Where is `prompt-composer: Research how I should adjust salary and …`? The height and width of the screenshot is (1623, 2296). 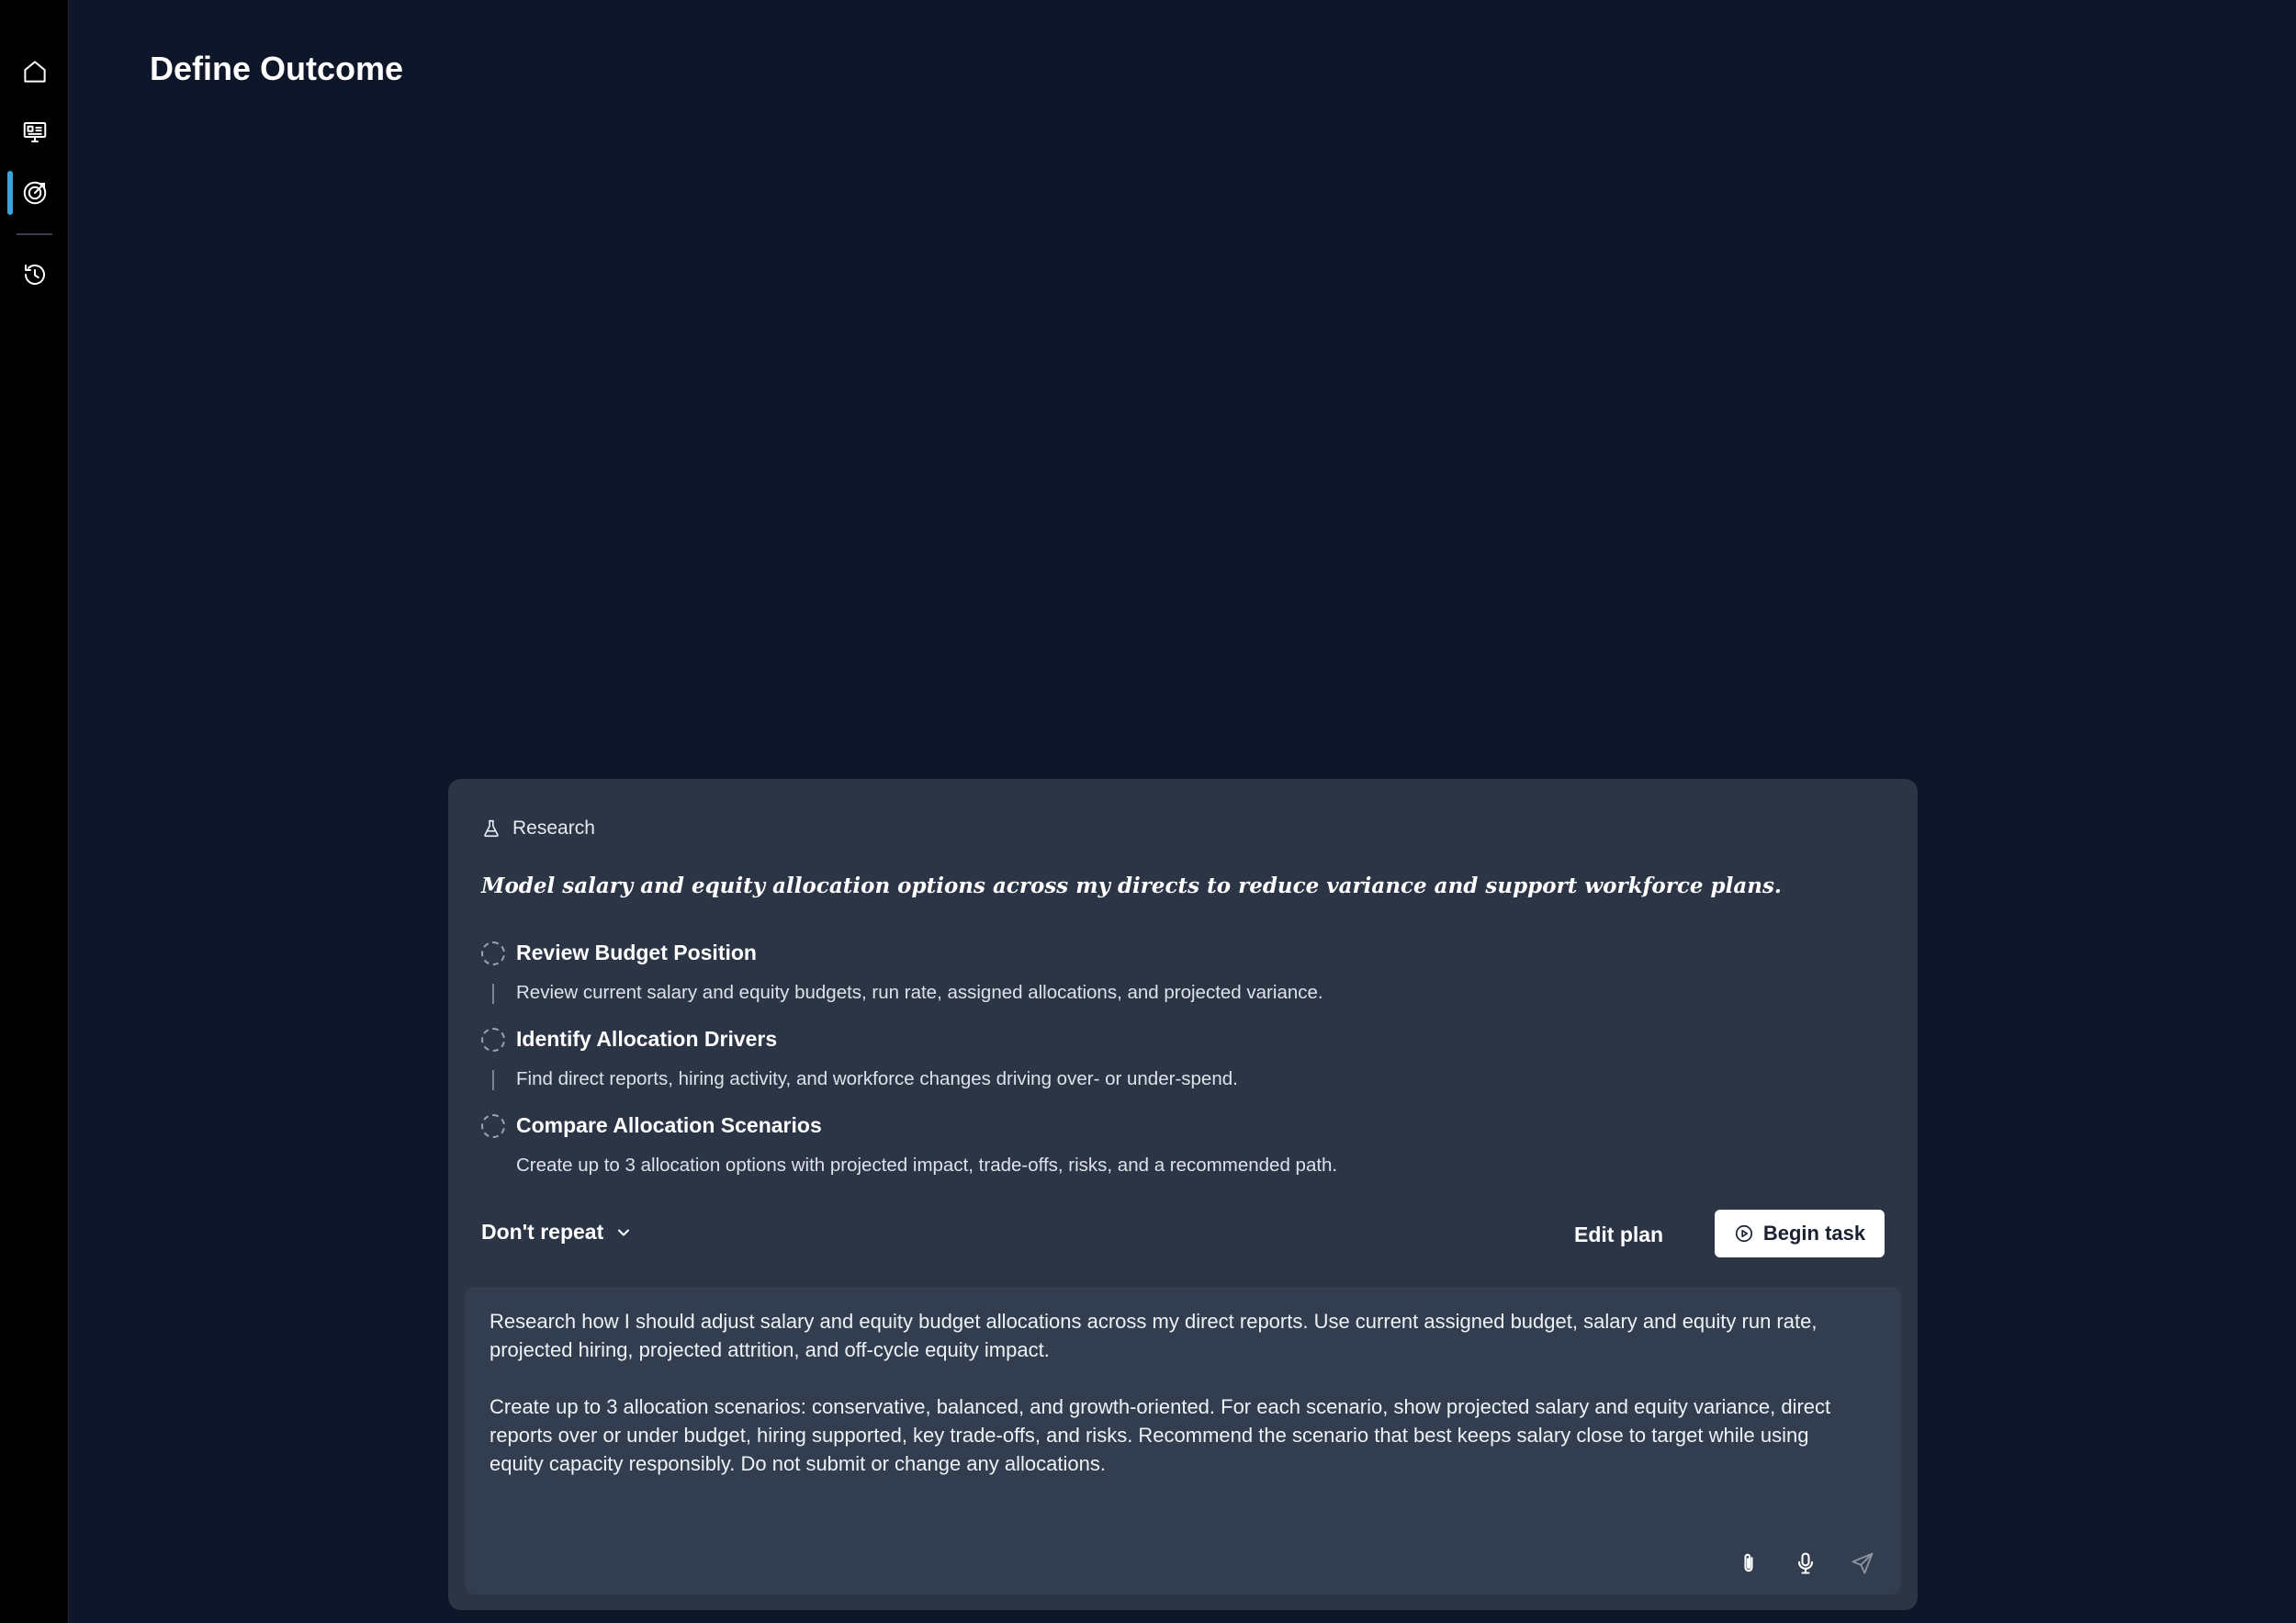
prompt-composer: Research how I should adjust salary and … is located at coordinates (1183, 1441).